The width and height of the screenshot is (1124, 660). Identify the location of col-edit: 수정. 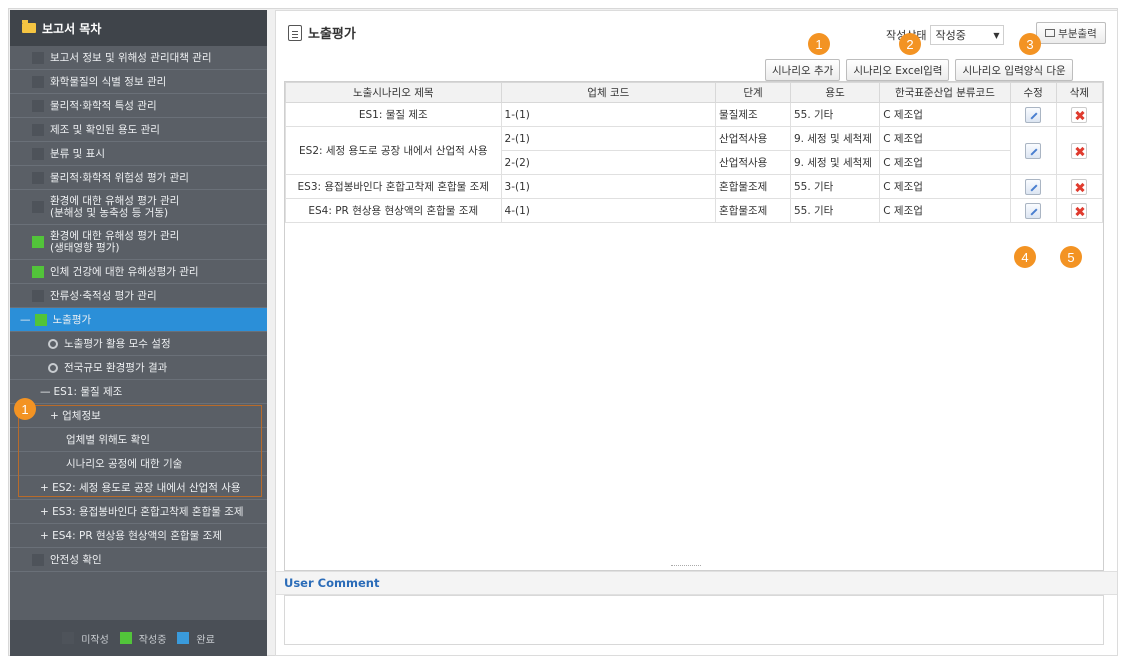
(1033, 92).